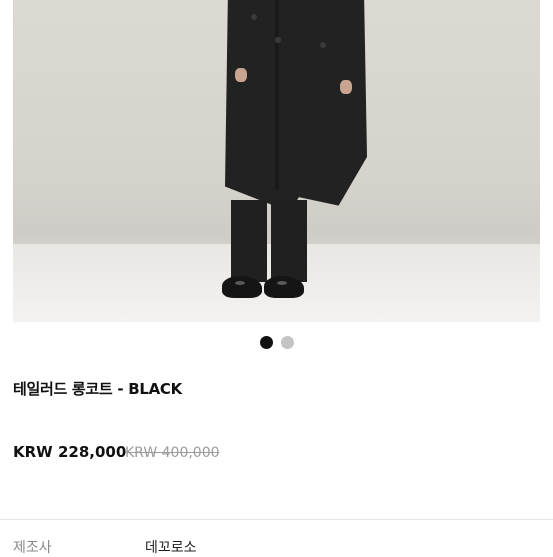  What do you see at coordinates (276, 519) in the screenshot?
I see `divider` at bounding box center [276, 519].